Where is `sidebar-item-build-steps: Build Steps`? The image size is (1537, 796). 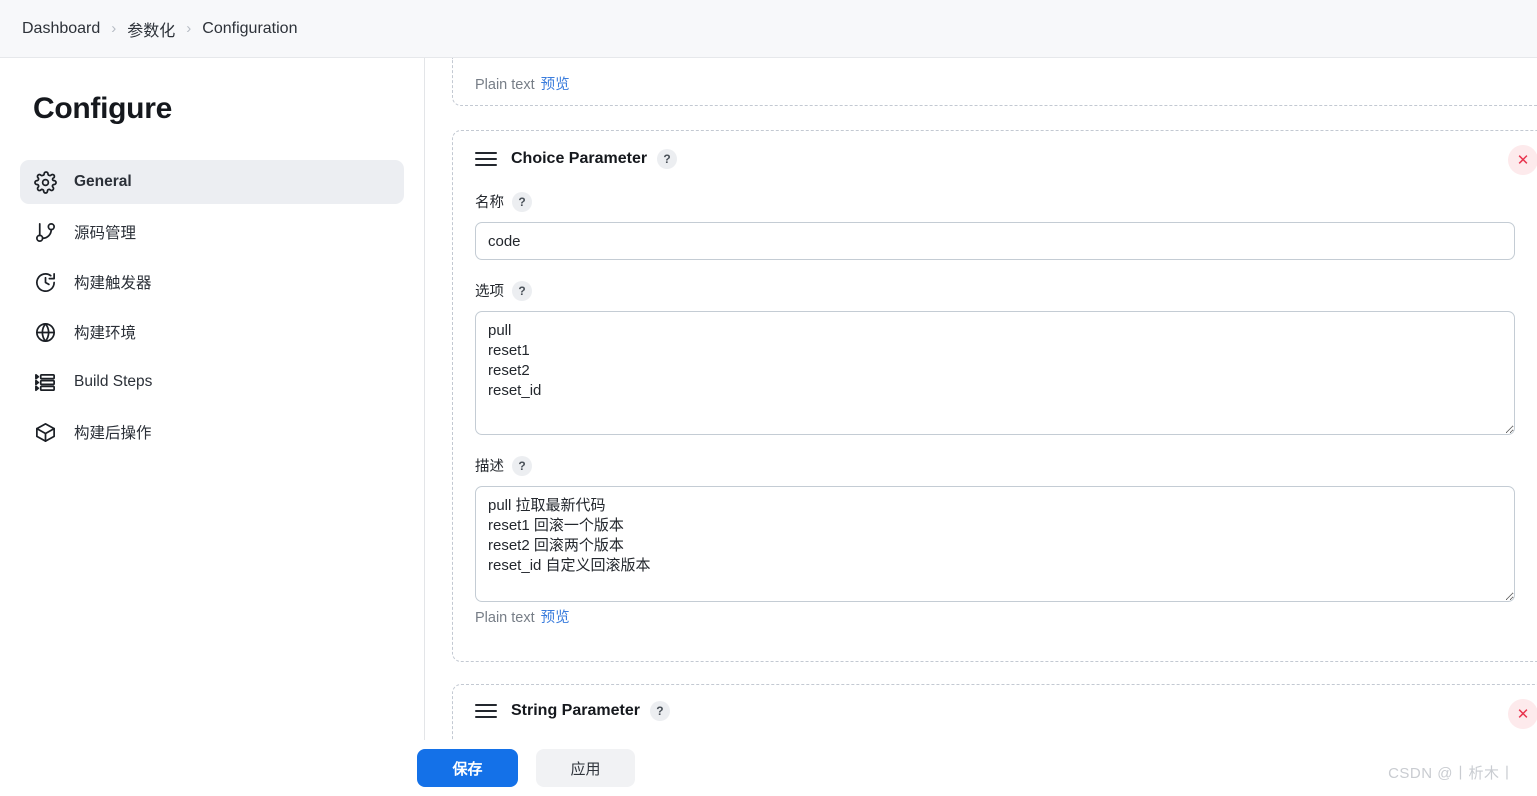
sidebar-item-build-steps: Build Steps is located at coordinates (212, 382).